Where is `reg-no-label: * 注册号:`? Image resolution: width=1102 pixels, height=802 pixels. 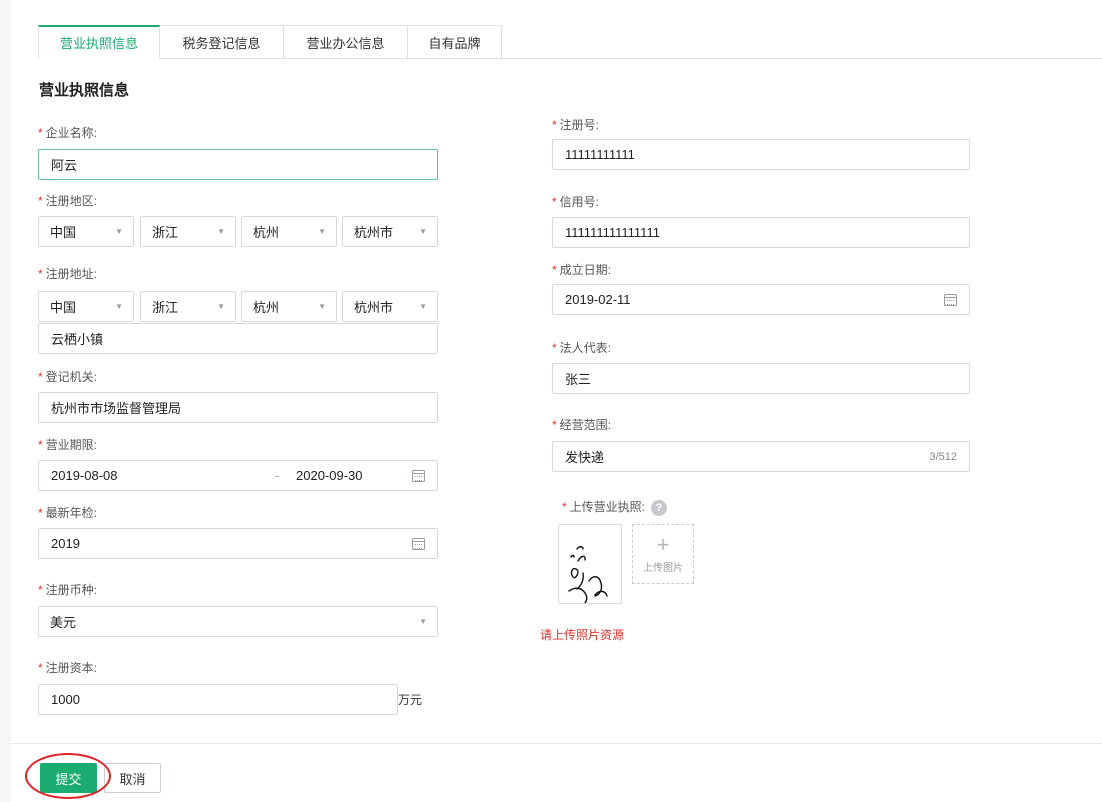
reg-no-label: * 注册号: is located at coordinates (576, 125).